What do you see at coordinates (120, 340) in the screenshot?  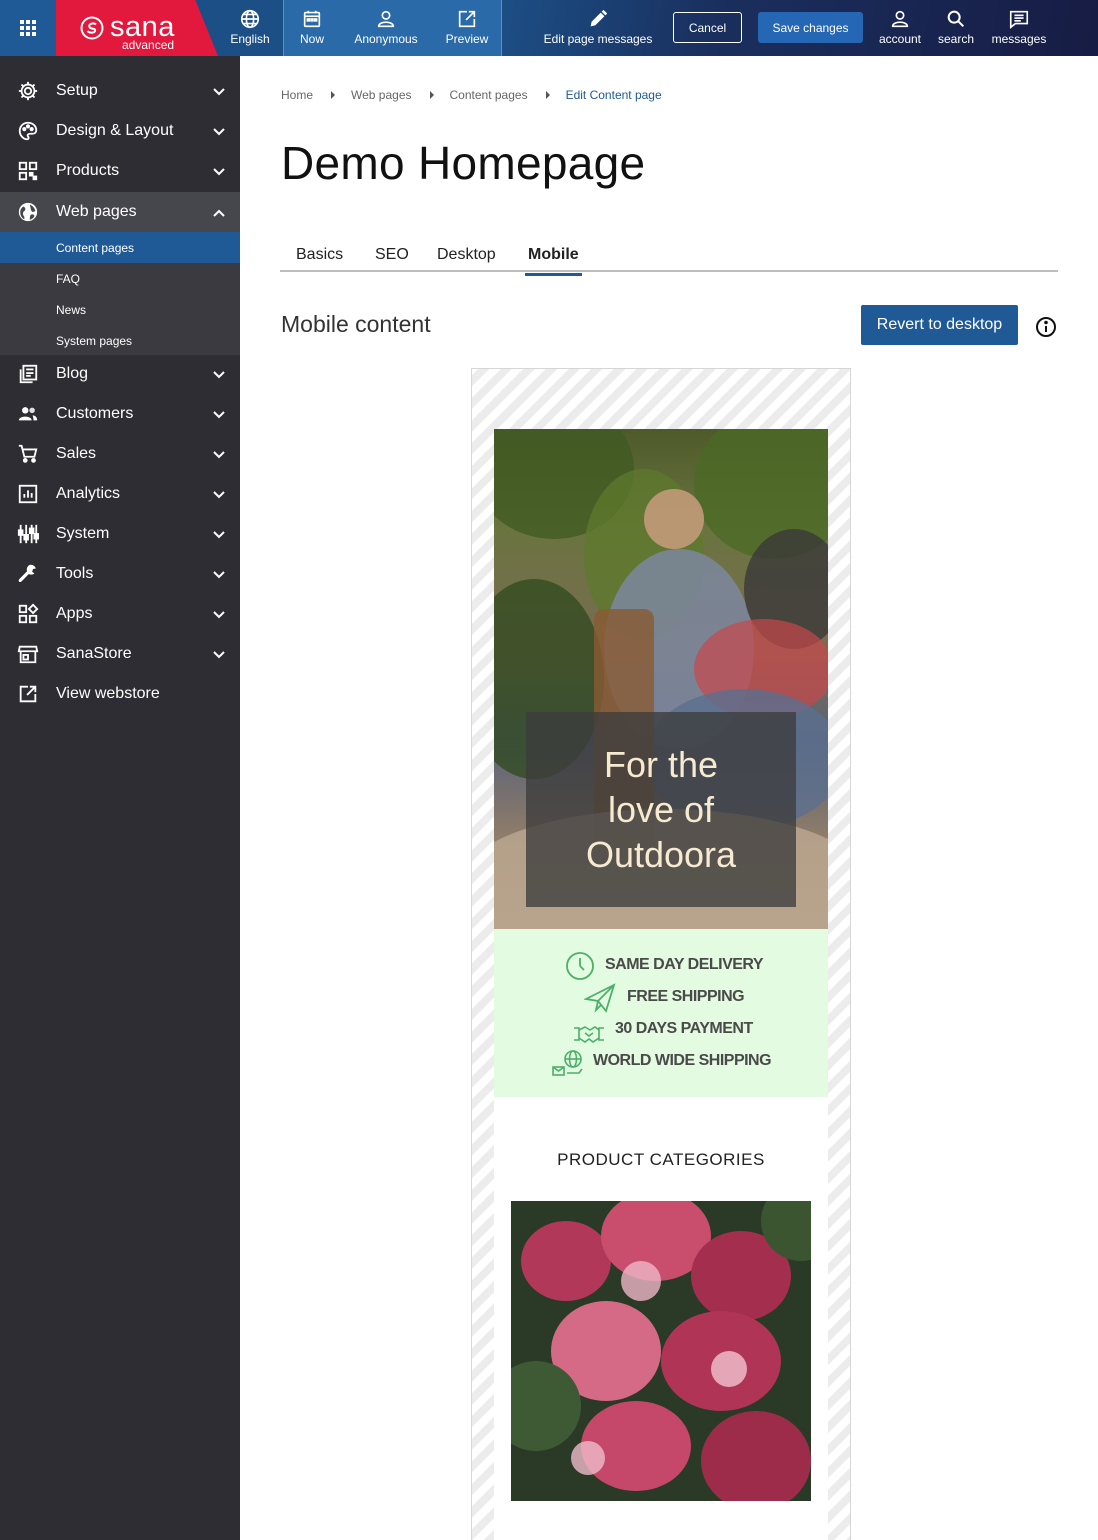 I see `sidebar-subitem-system-pages: System pages` at bounding box center [120, 340].